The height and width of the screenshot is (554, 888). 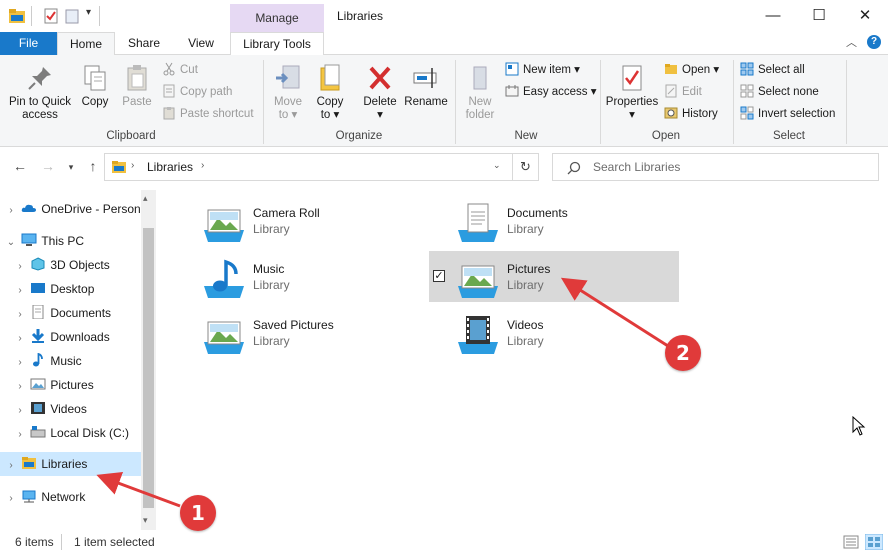 What do you see at coordinates (70, 241) in the screenshot?
I see `nav-item-this-pc: ⌄ This PC` at bounding box center [70, 241].